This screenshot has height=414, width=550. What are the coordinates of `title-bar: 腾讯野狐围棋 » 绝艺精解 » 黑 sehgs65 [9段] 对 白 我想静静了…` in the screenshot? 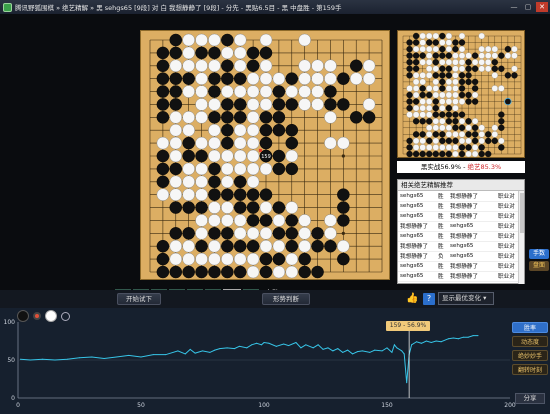 It's located at (275, 7).